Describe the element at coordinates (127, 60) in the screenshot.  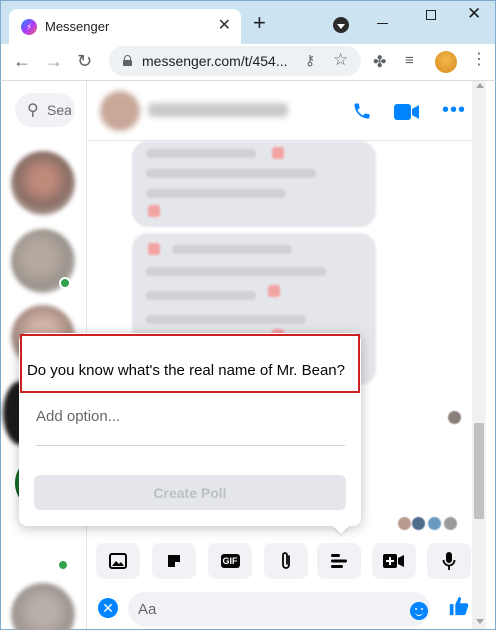
I see `lock-icon` at that location.